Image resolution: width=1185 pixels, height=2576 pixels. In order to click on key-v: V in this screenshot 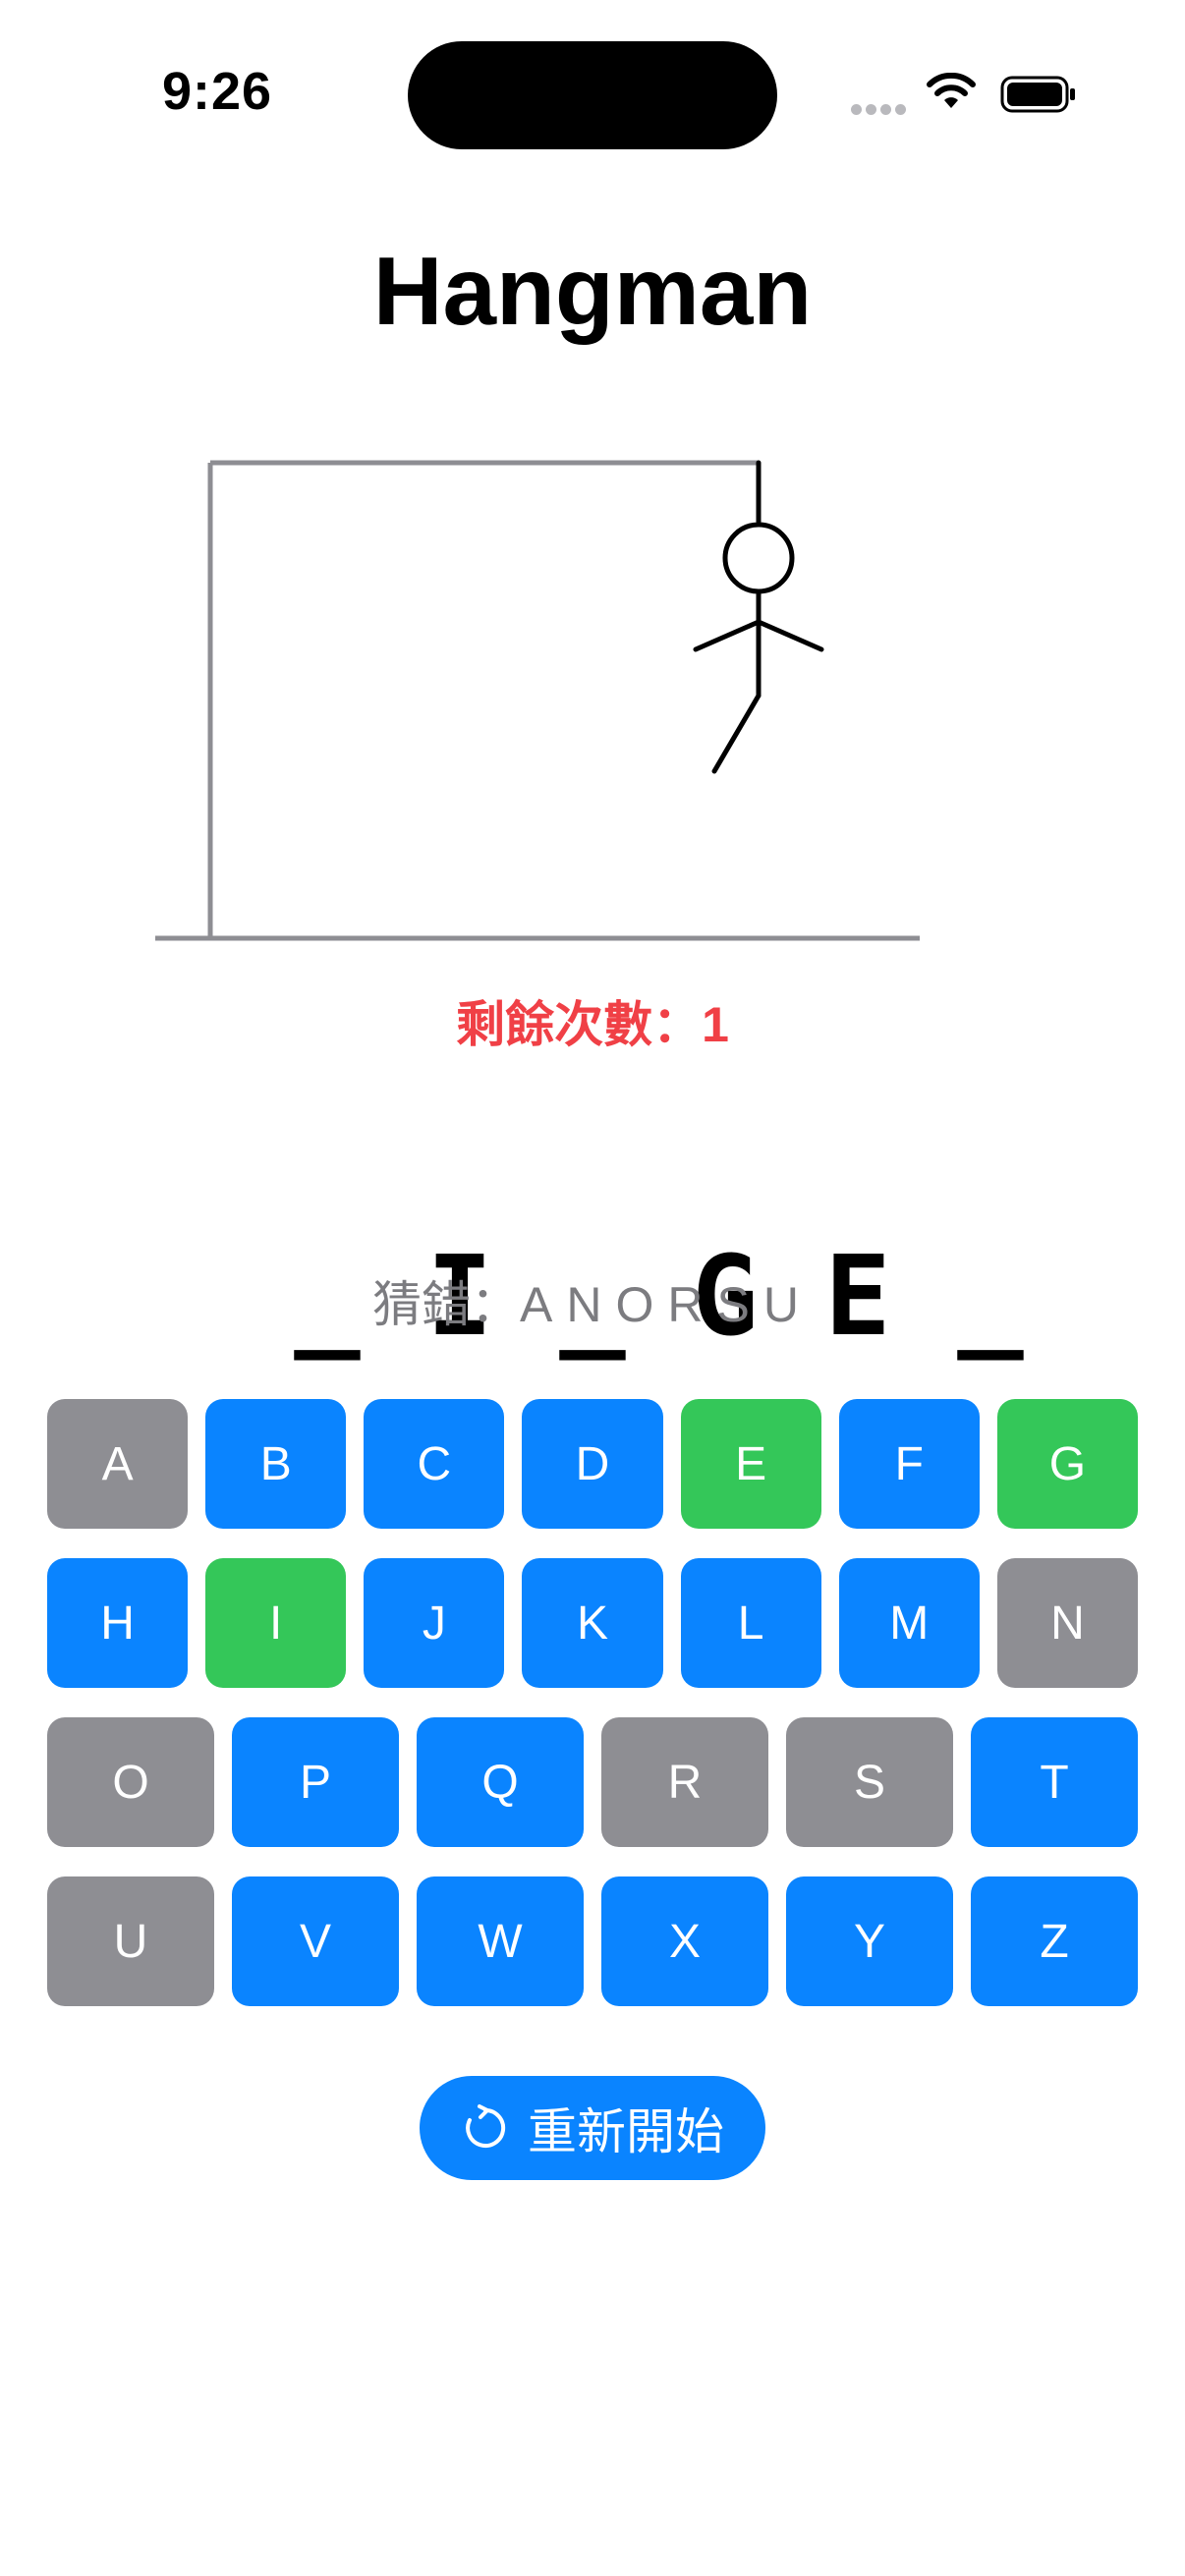, I will do `click(316, 1941)`.